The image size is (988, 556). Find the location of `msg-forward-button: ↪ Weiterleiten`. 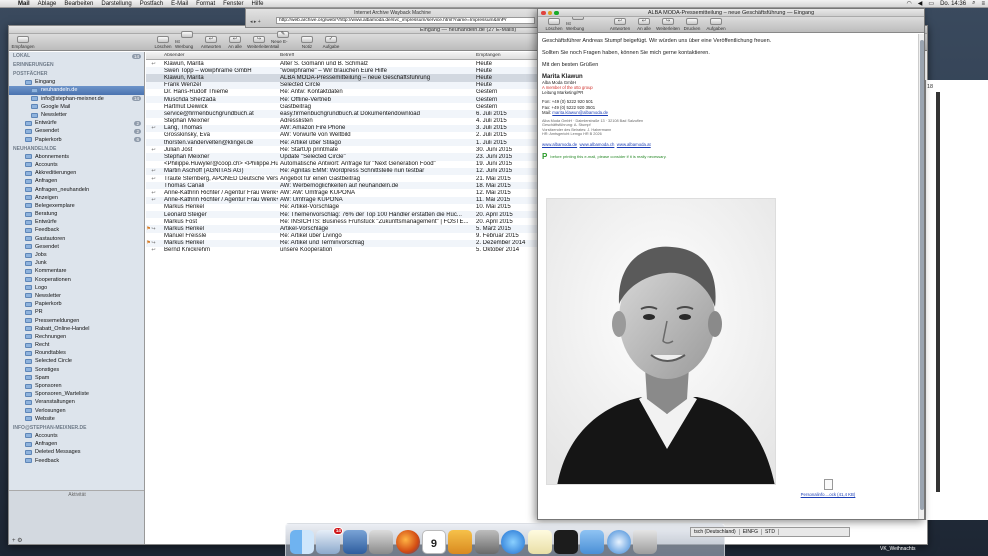

msg-forward-button: ↪ Weiterleiten is located at coordinates (668, 25).